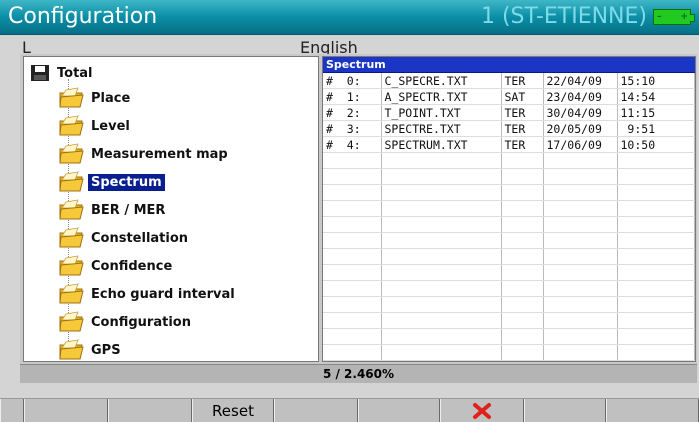  Describe the element at coordinates (329, 46) in the screenshot. I see `background-label-language: English` at that location.